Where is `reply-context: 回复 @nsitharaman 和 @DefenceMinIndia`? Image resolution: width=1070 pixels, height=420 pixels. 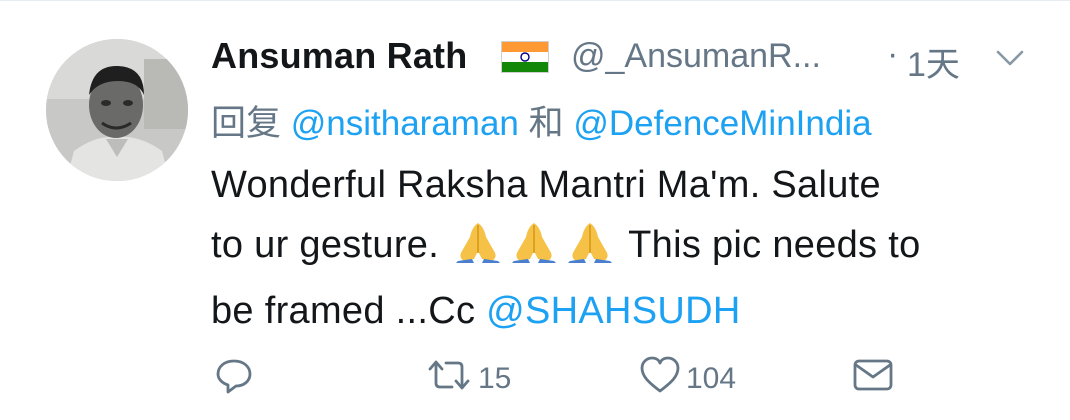 reply-context: 回复 @nsitharaman 和 @DefenceMinIndia is located at coordinates (541, 120).